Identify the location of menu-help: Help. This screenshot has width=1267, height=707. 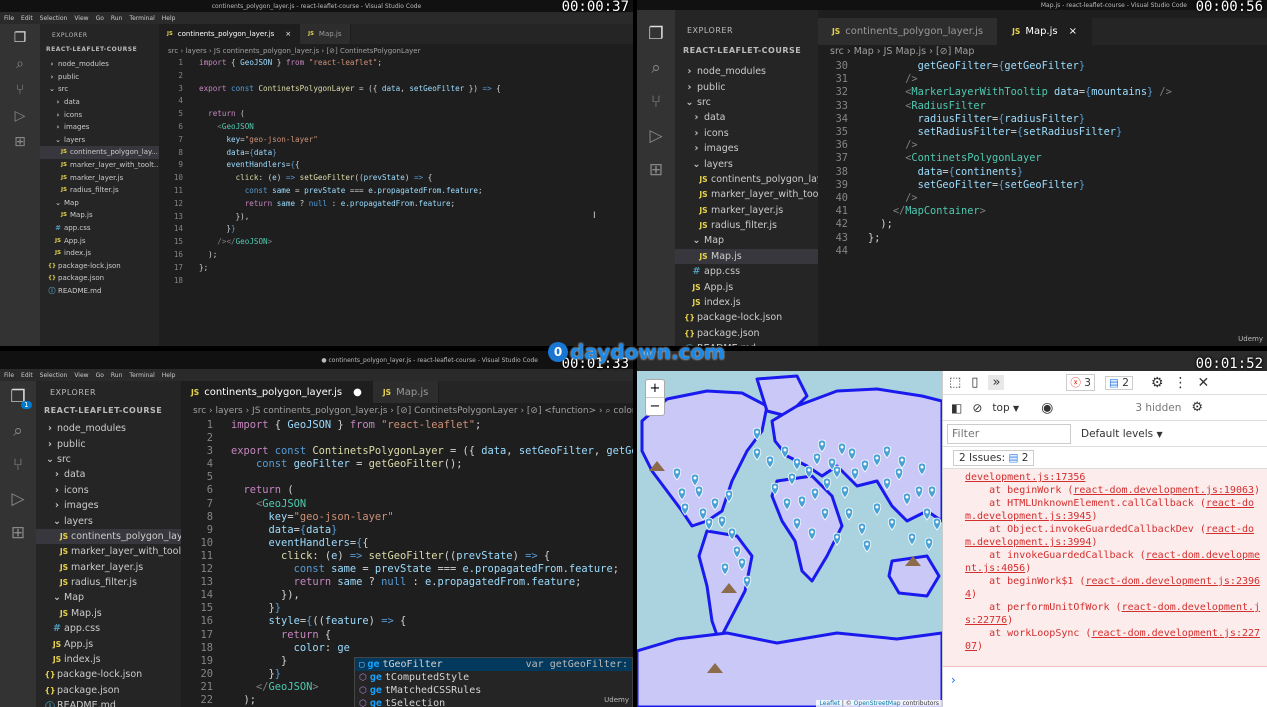
(169, 375).